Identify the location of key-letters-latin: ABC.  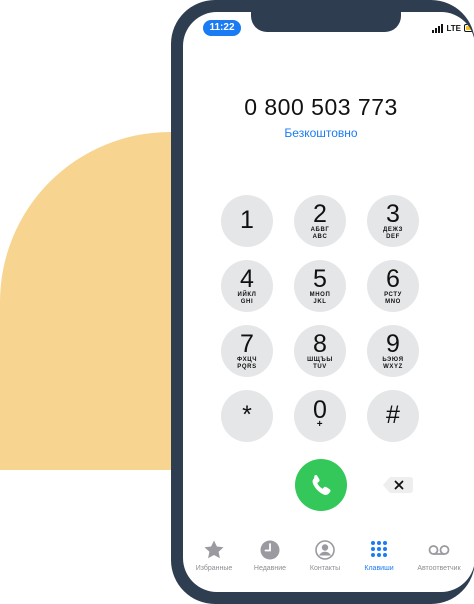
(320, 237).